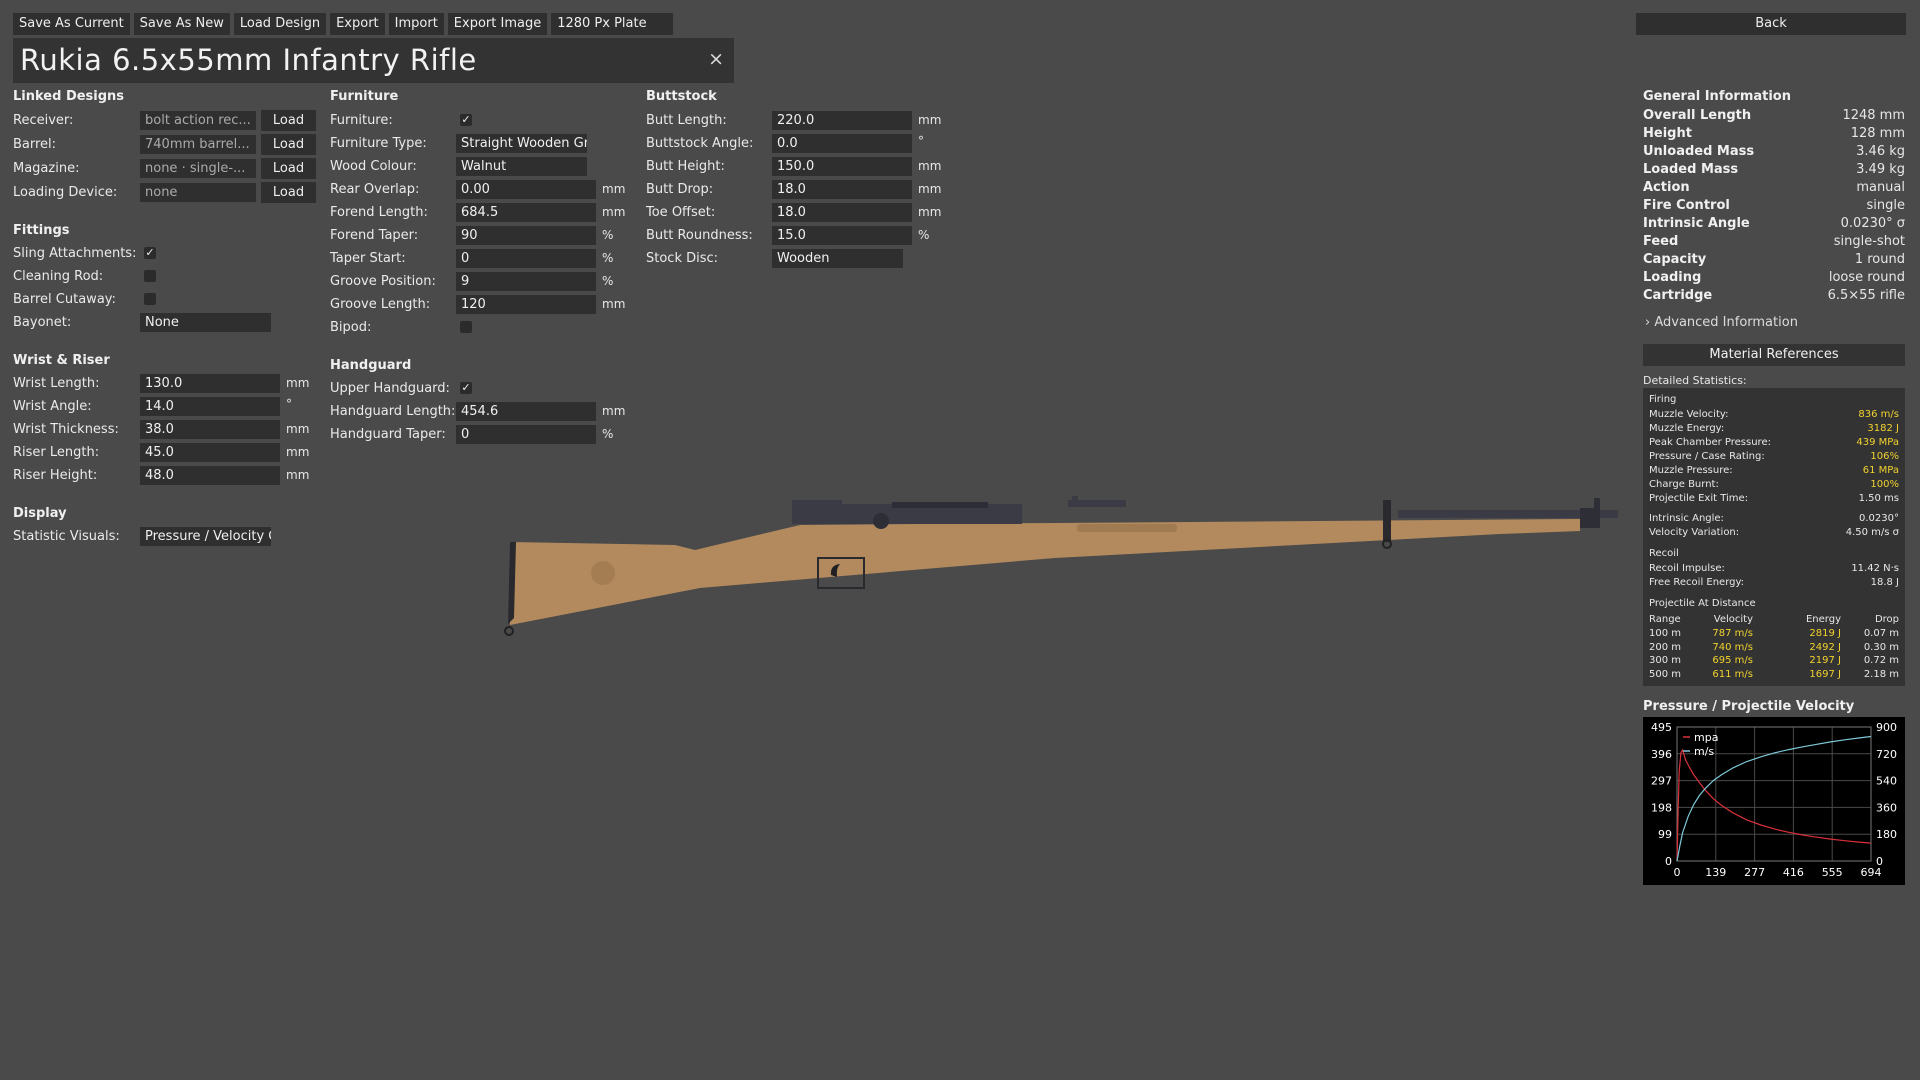 Image resolution: width=1920 pixels, height=1080 pixels. Describe the element at coordinates (210, 452) in the screenshot. I see `riser-length-input: 45.0` at that location.